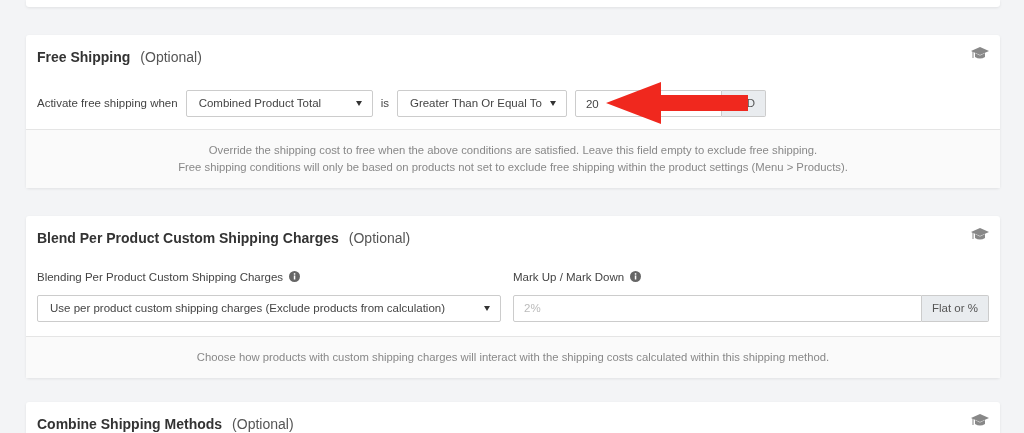  Describe the element at coordinates (279, 104) in the screenshot. I see `field-select: Combined Product Total` at that location.